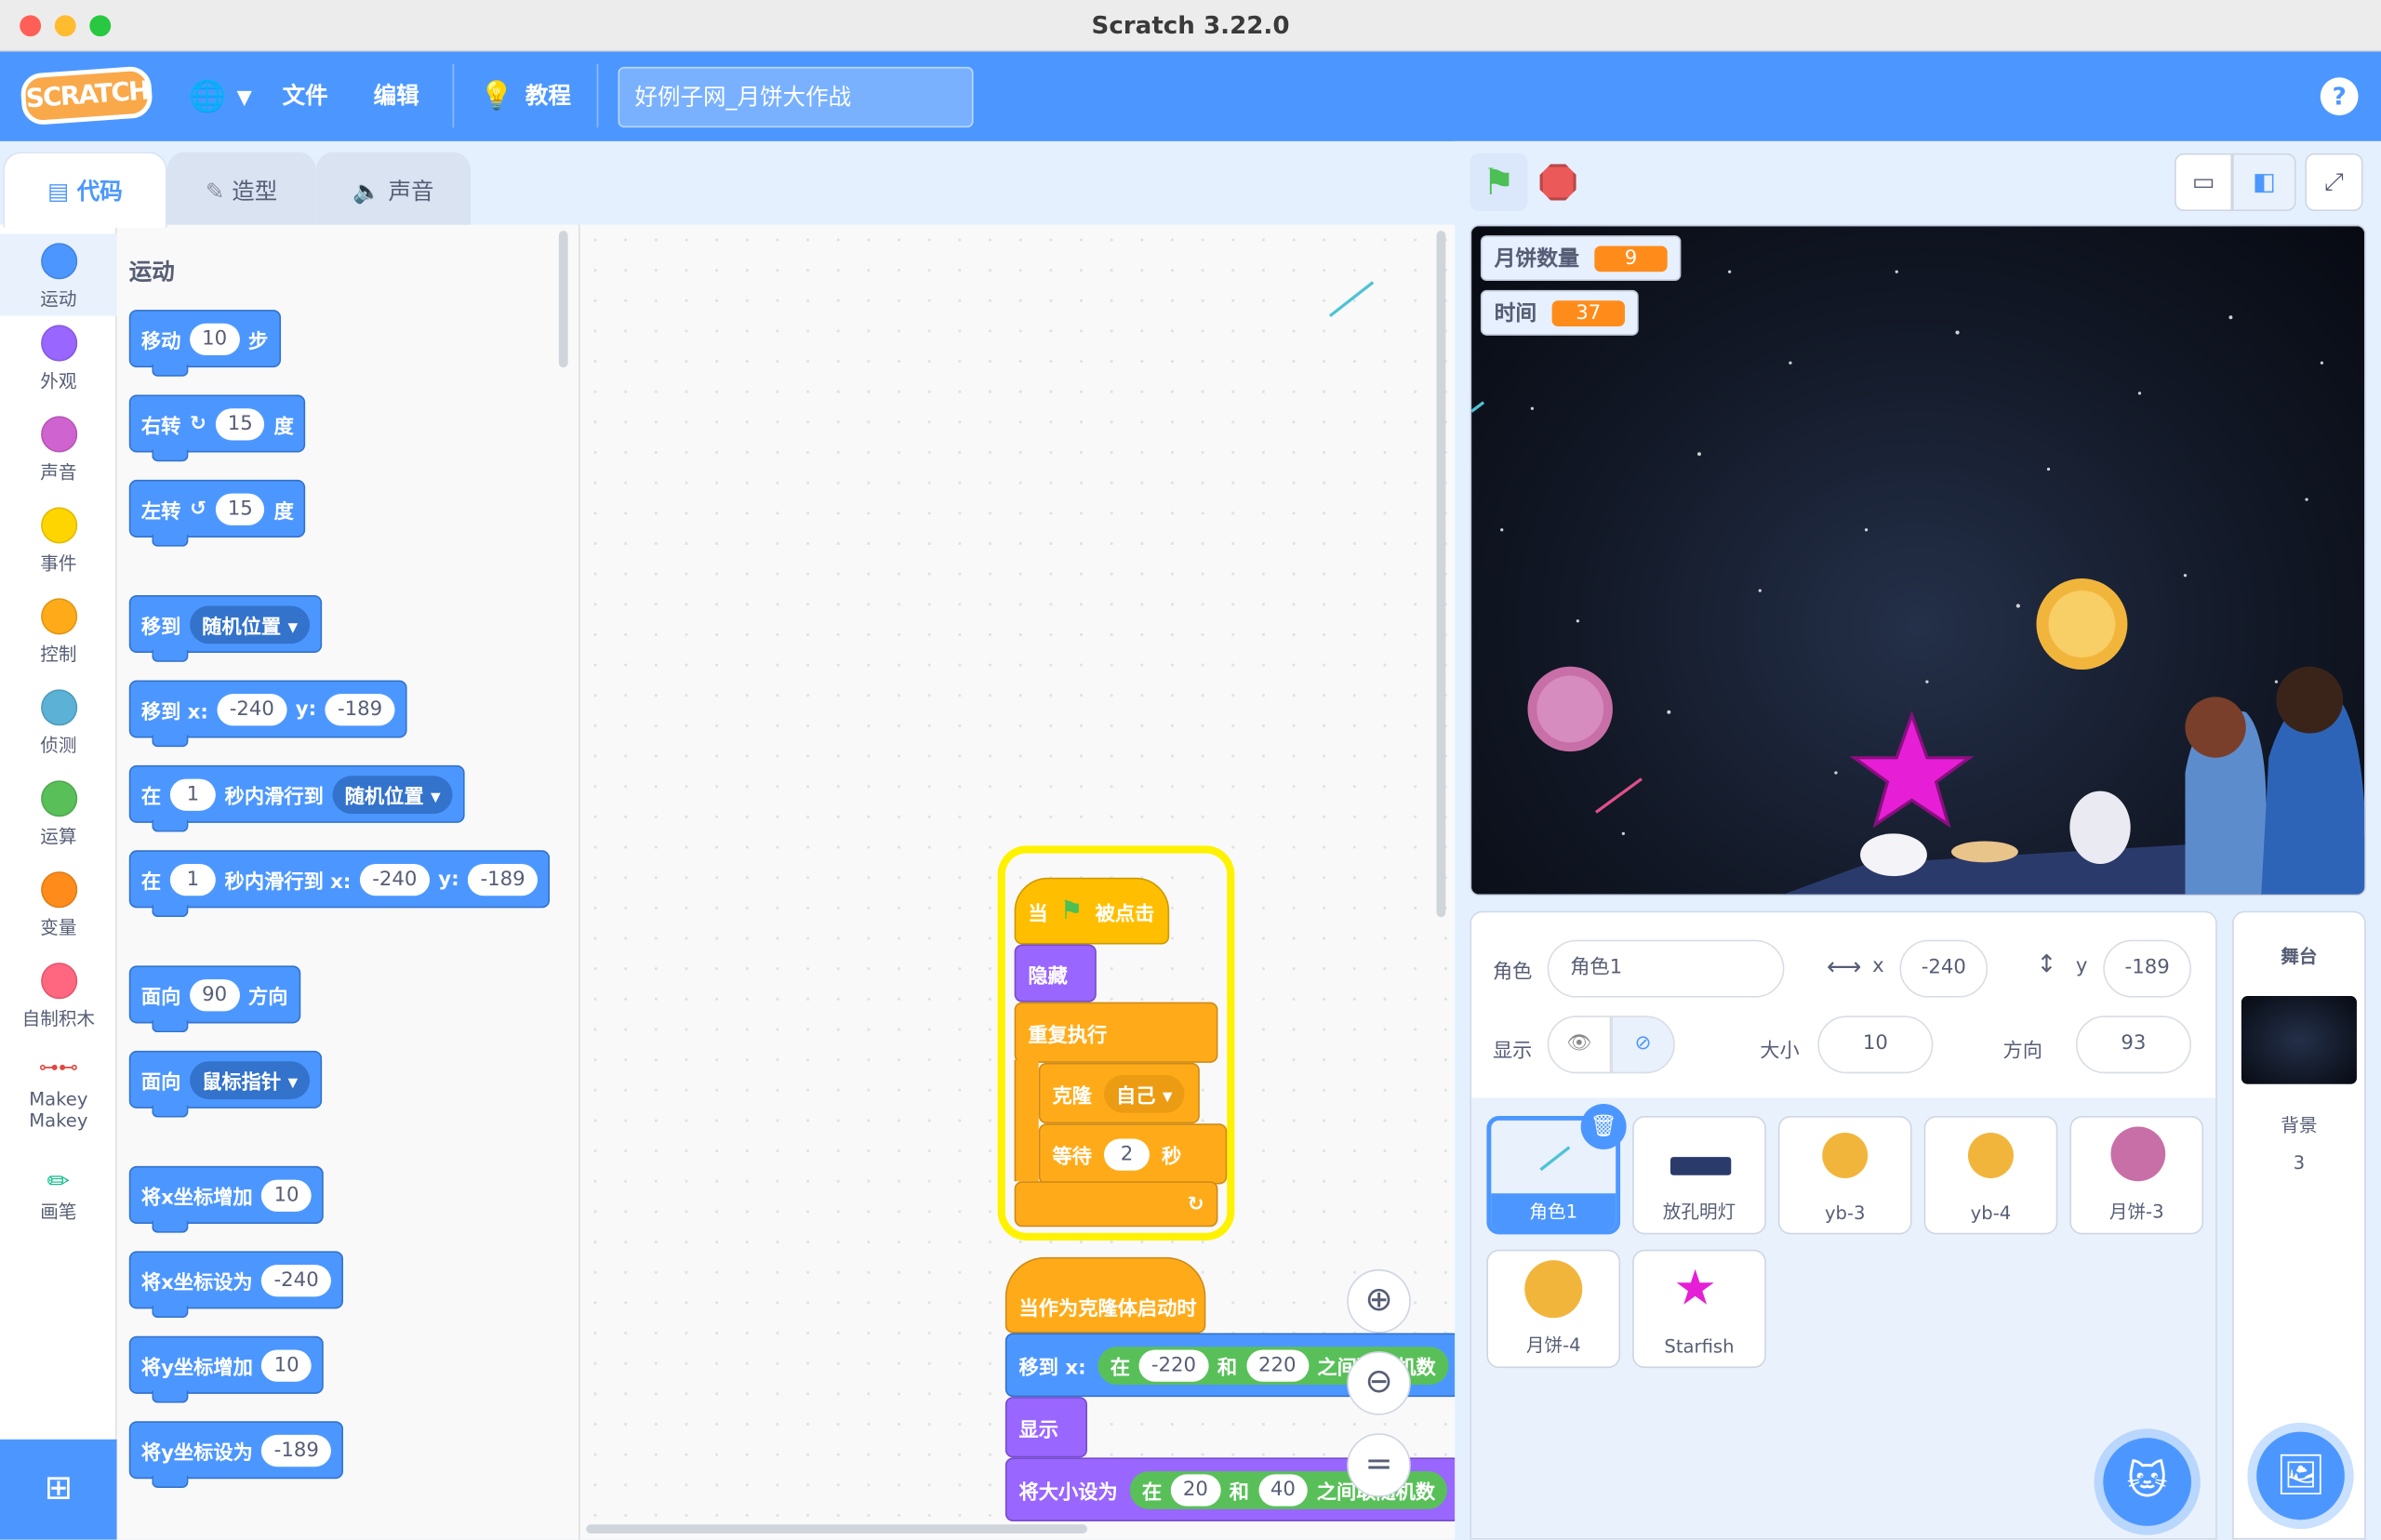 Image resolution: width=2381 pixels, height=1540 pixels. What do you see at coordinates (2136, 1175) in the screenshot?
I see `sprite-thumb-5: 月饼-3` at bounding box center [2136, 1175].